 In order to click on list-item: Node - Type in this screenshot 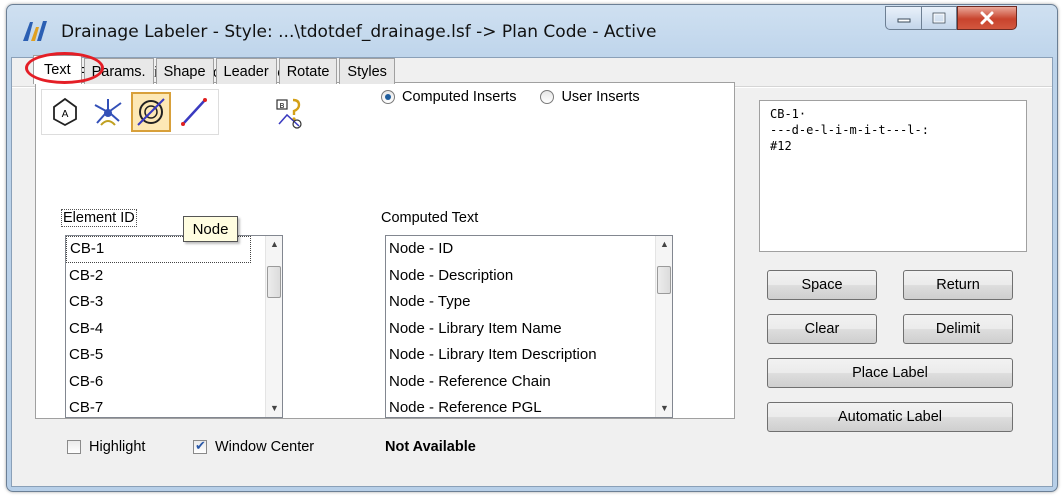, I will do `click(529, 302)`.